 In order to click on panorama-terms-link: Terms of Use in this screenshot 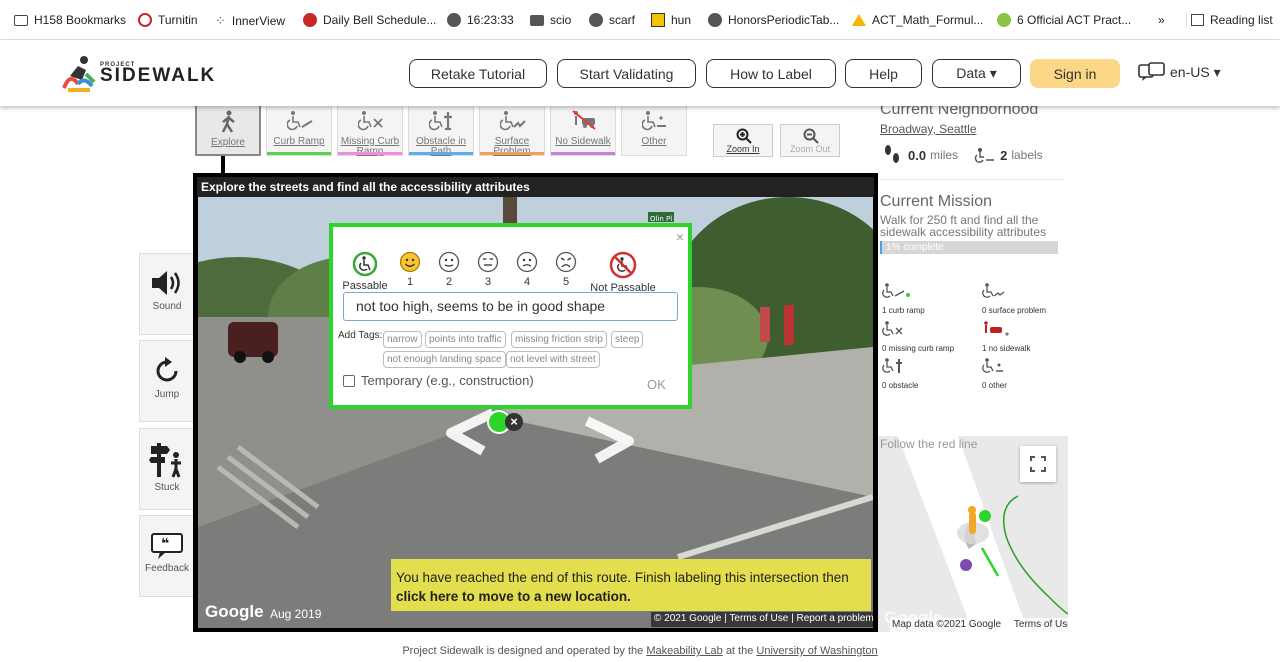, I will do `click(758, 618)`.